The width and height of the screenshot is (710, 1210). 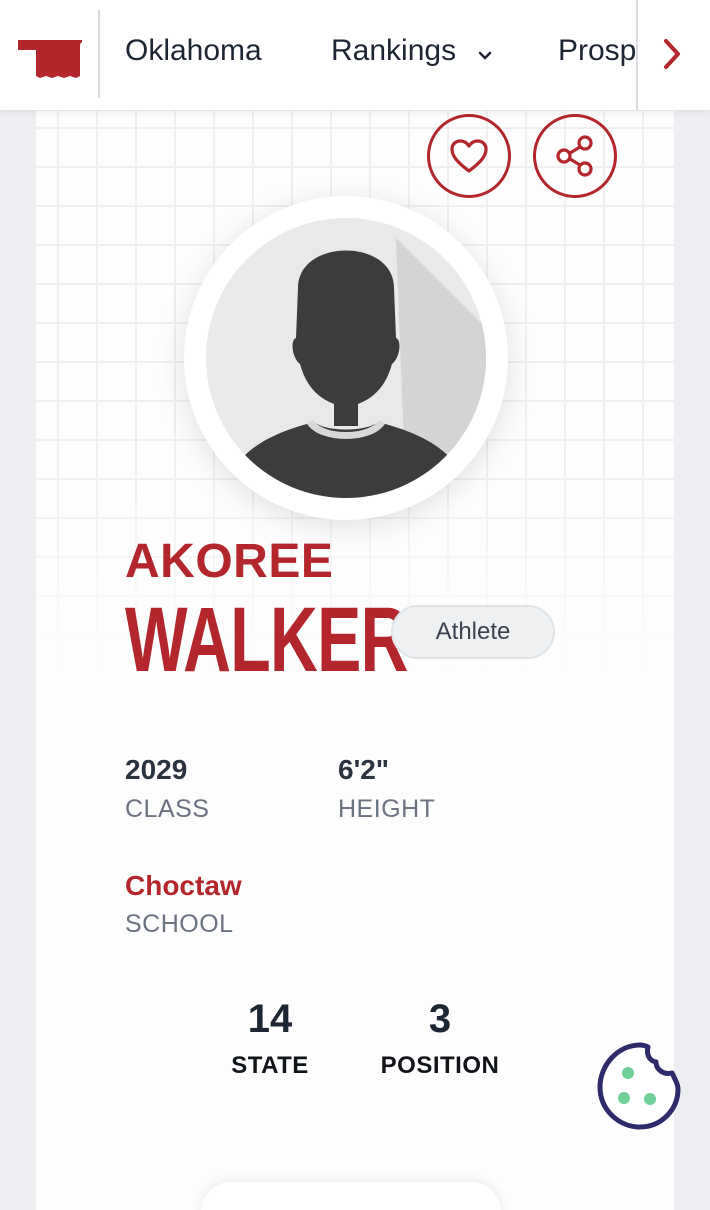 What do you see at coordinates (50, 59) in the screenshot?
I see `oklahoma-state-shape-icon` at bounding box center [50, 59].